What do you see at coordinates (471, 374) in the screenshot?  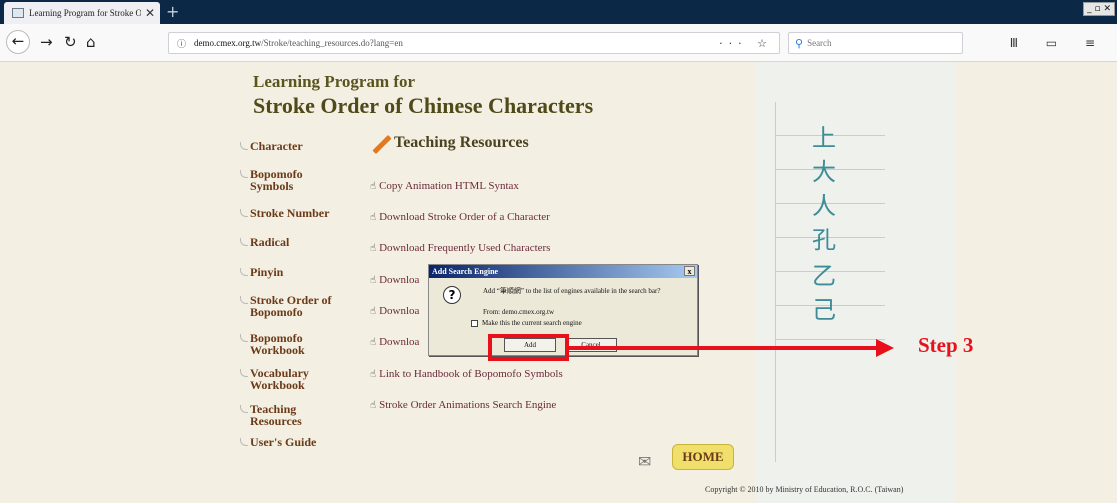 I see `resource-label: Link to Handbook of Bopomofo Symbols` at bounding box center [471, 374].